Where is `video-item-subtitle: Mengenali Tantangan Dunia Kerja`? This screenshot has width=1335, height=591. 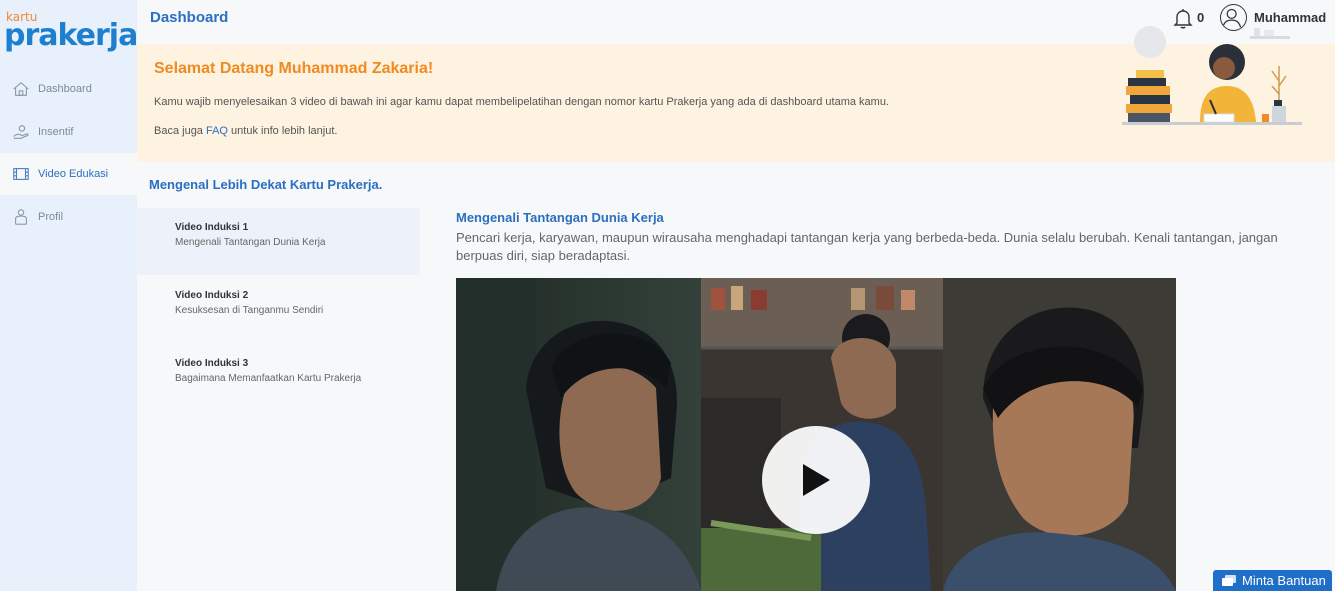
video-item-subtitle: Mengenali Tantangan Dunia Kerja is located at coordinates (250, 242).